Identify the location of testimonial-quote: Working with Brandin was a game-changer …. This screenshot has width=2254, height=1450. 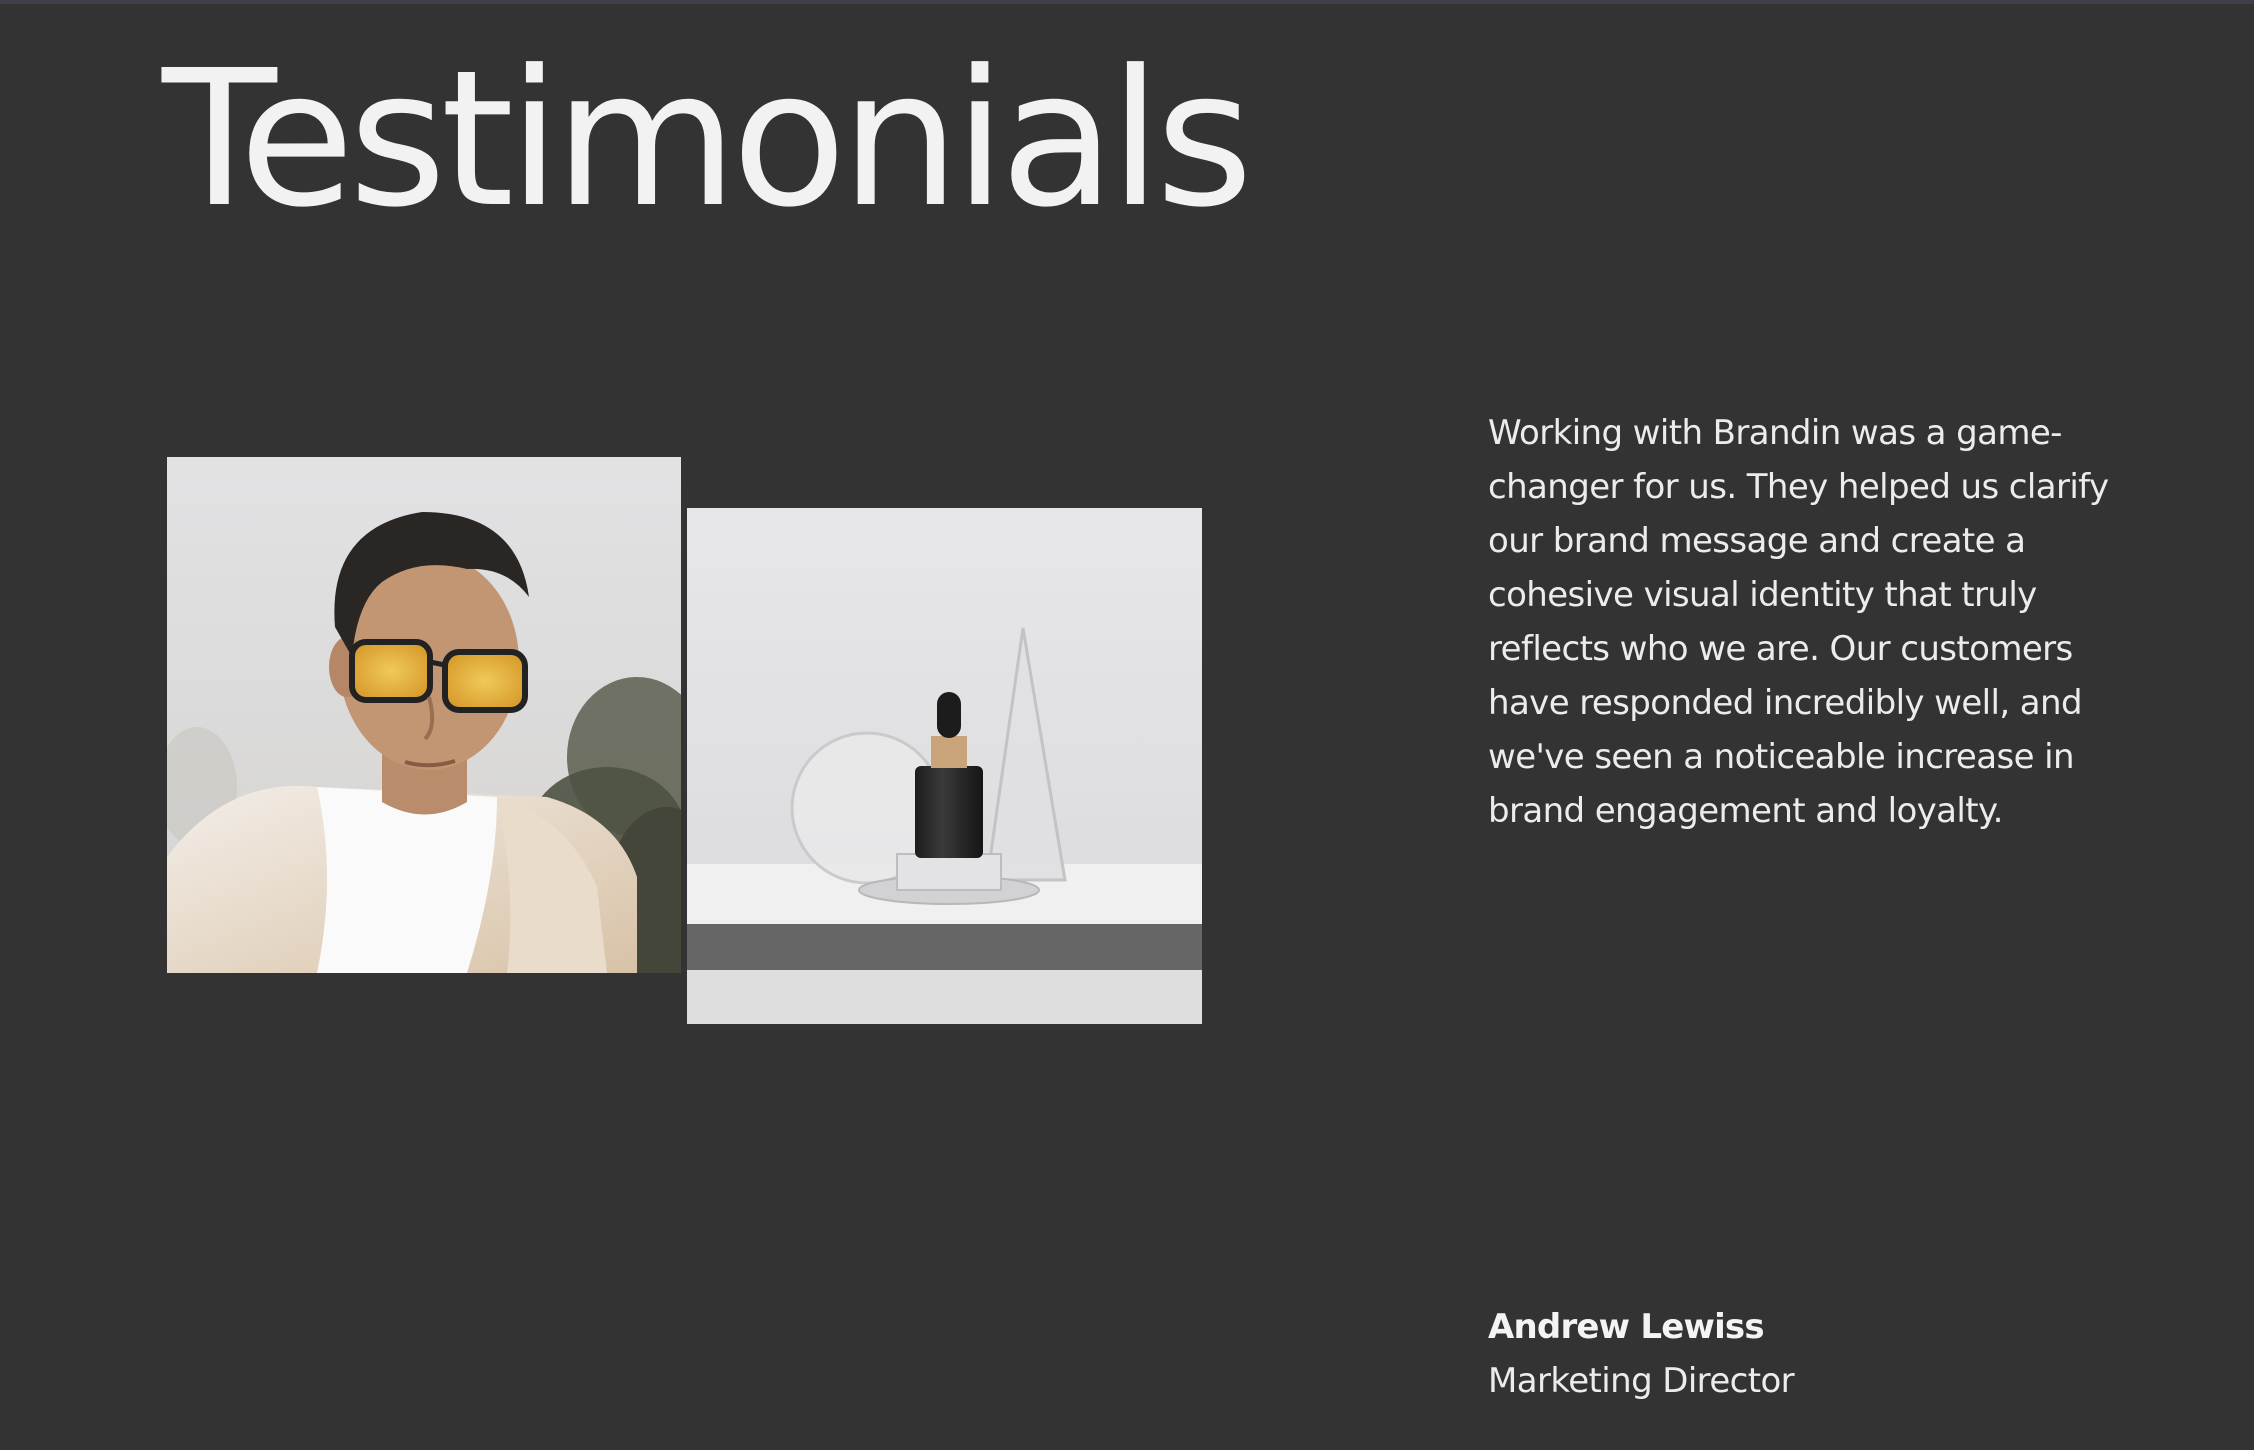
(1798, 622).